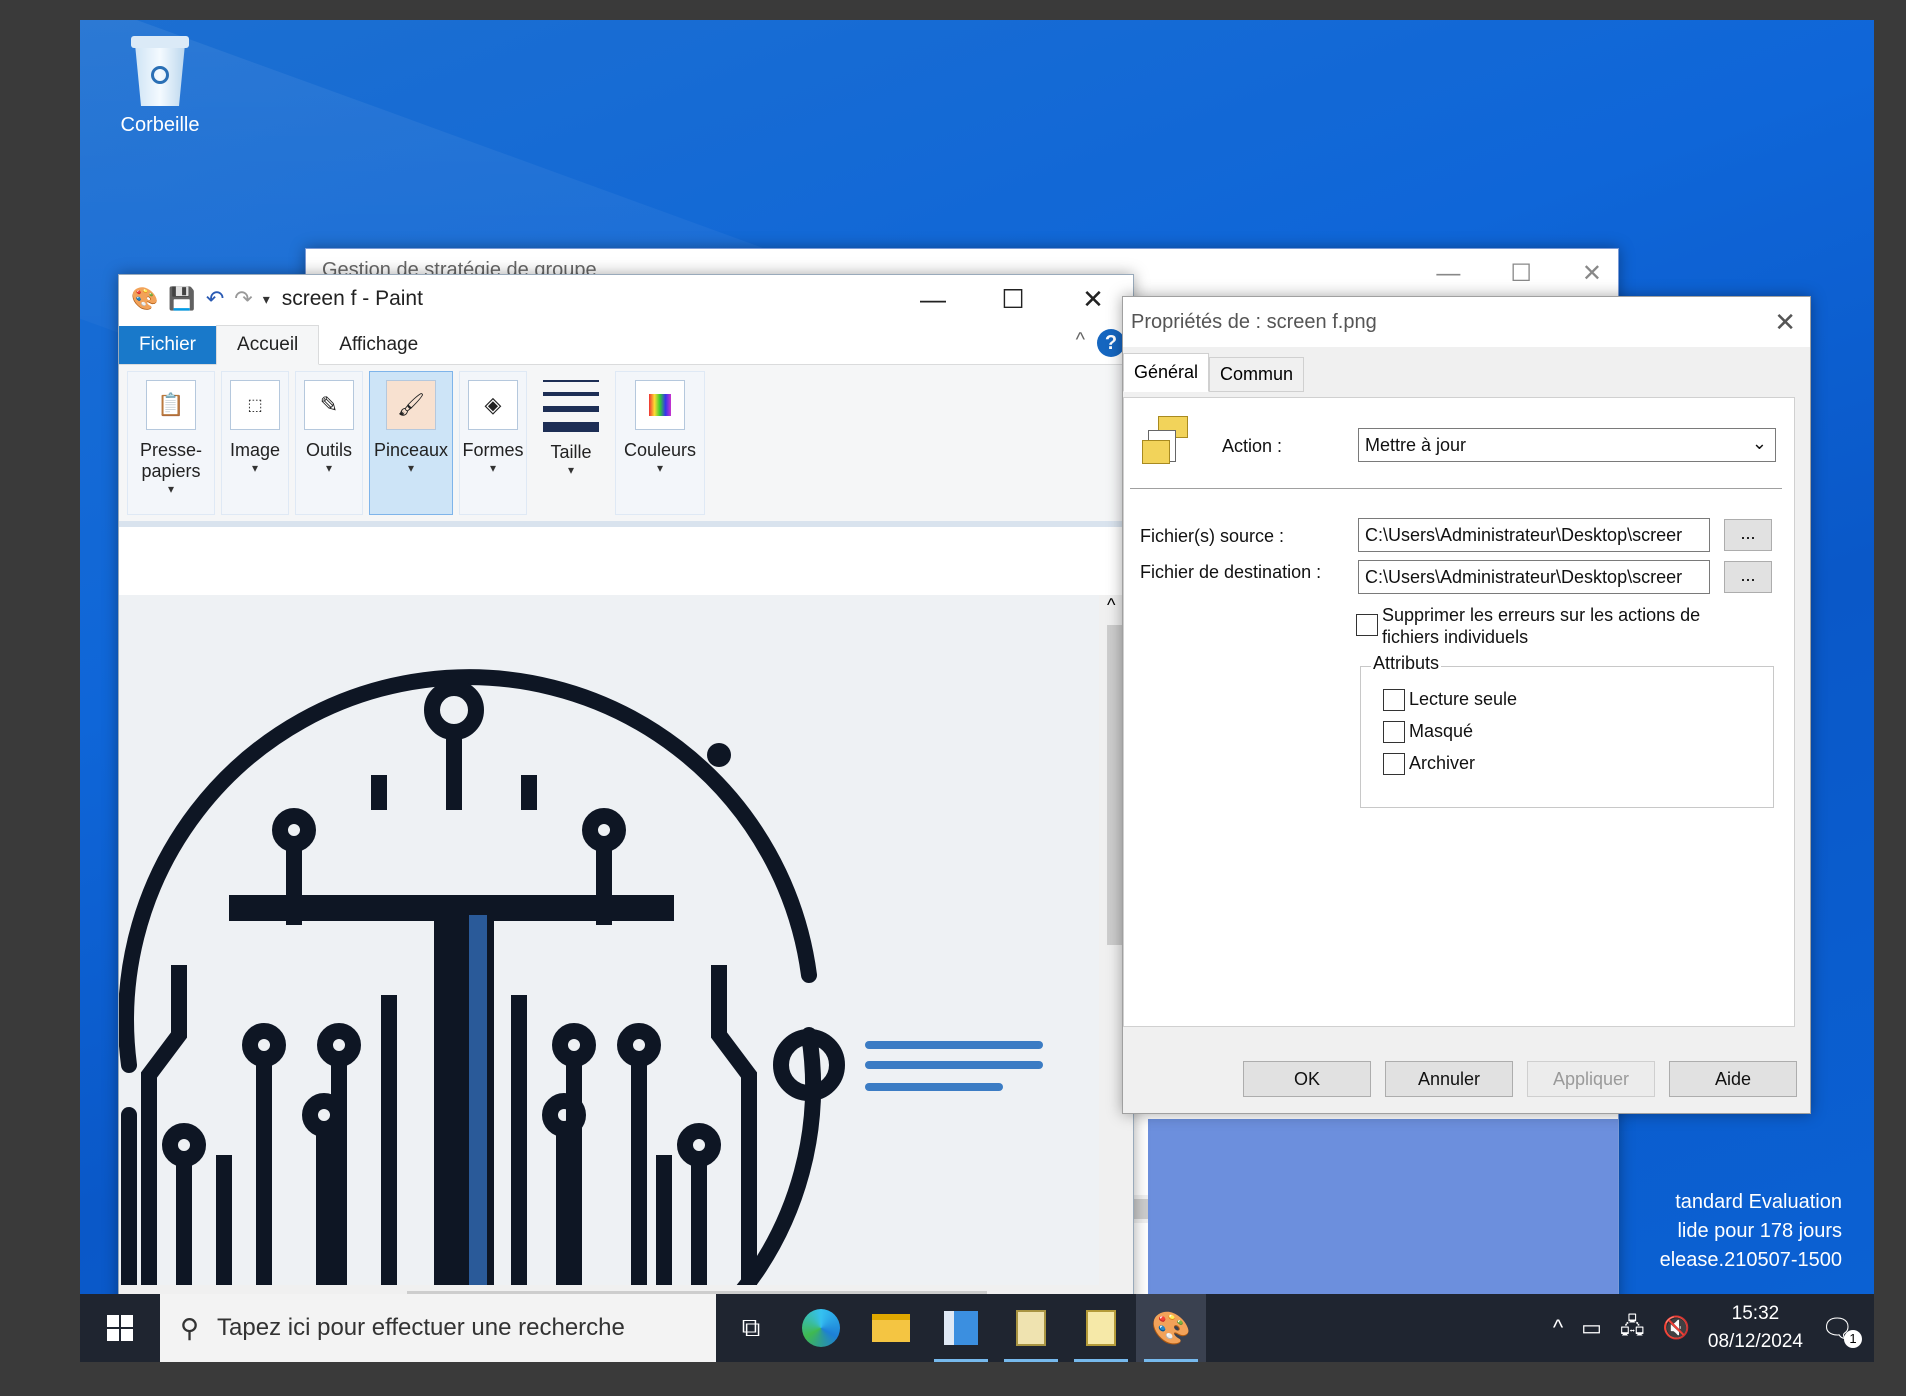 This screenshot has width=1906, height=1396. I want to click on checkbox-label: Archiver, so click(1442, 763).